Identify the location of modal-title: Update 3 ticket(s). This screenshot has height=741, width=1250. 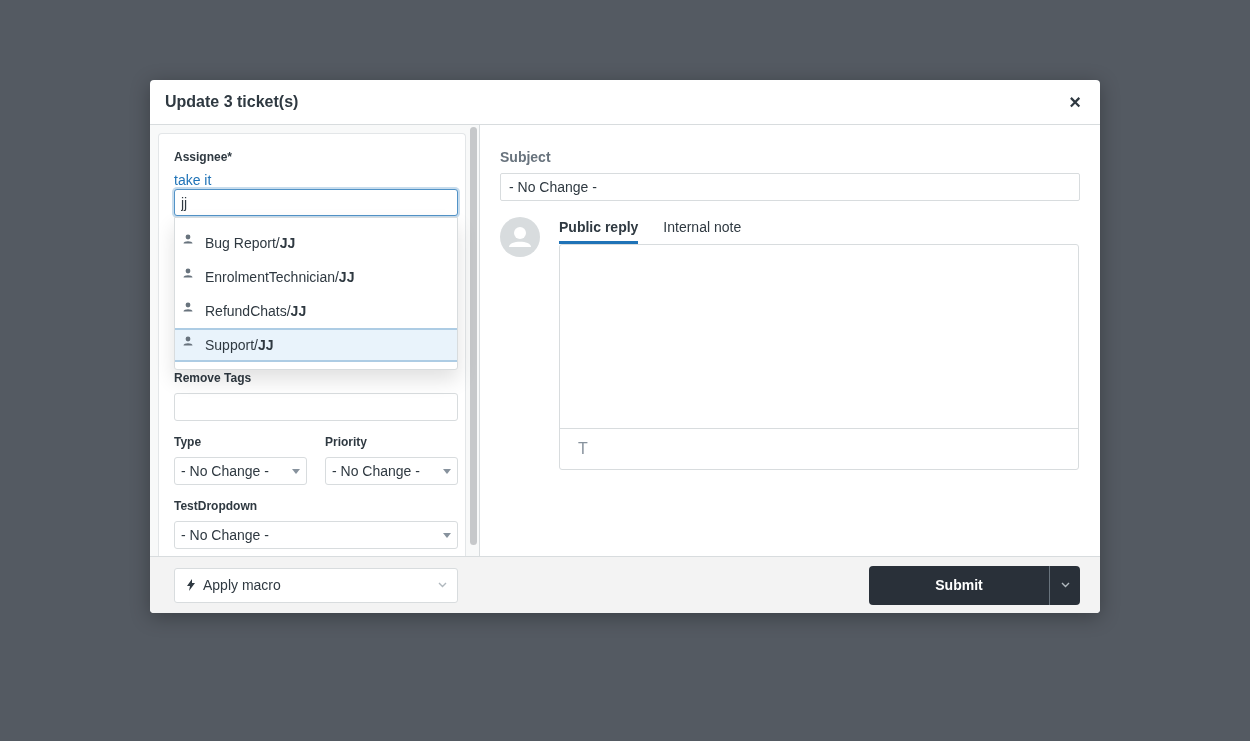
(232, 102).